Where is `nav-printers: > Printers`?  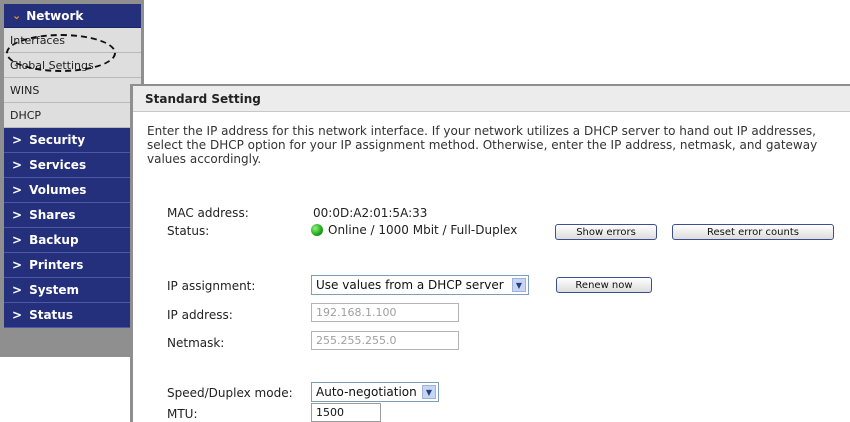 nav-printers: > Printers is located at coordinates (72, 265).